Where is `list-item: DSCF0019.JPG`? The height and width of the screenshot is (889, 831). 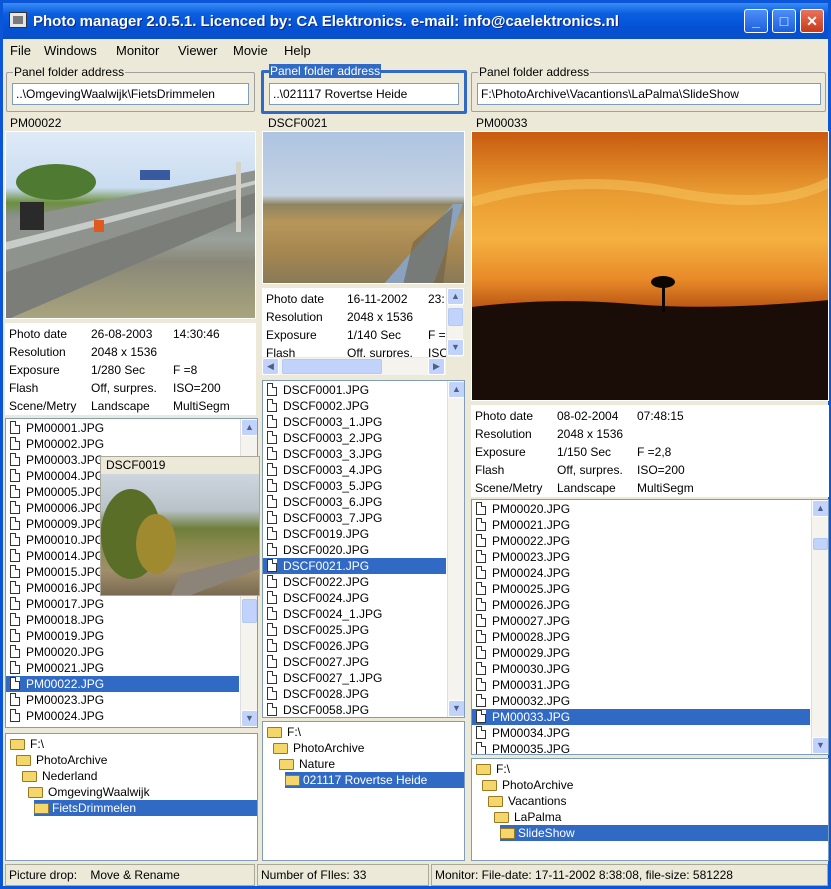
list-item: DSCF0019.JPG is located at coordinates (354, 534).